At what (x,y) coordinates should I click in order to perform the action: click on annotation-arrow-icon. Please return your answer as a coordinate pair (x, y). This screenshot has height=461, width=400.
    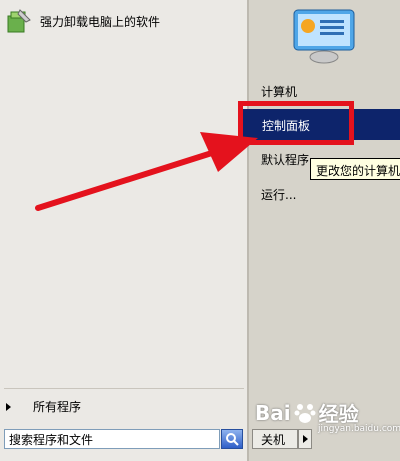
    Looking at the image, I should click on (146, 171).